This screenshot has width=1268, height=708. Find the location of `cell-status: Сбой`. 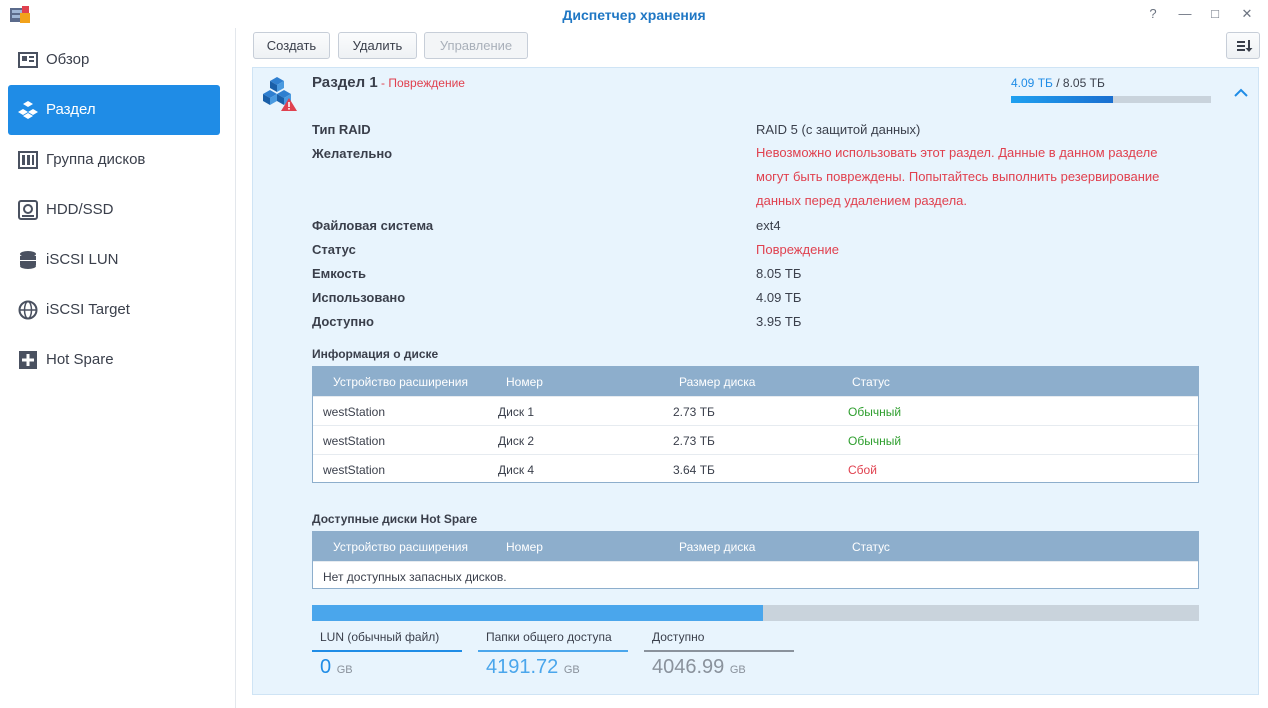

cell-status: Сбой is located at coordinates (862, 470).